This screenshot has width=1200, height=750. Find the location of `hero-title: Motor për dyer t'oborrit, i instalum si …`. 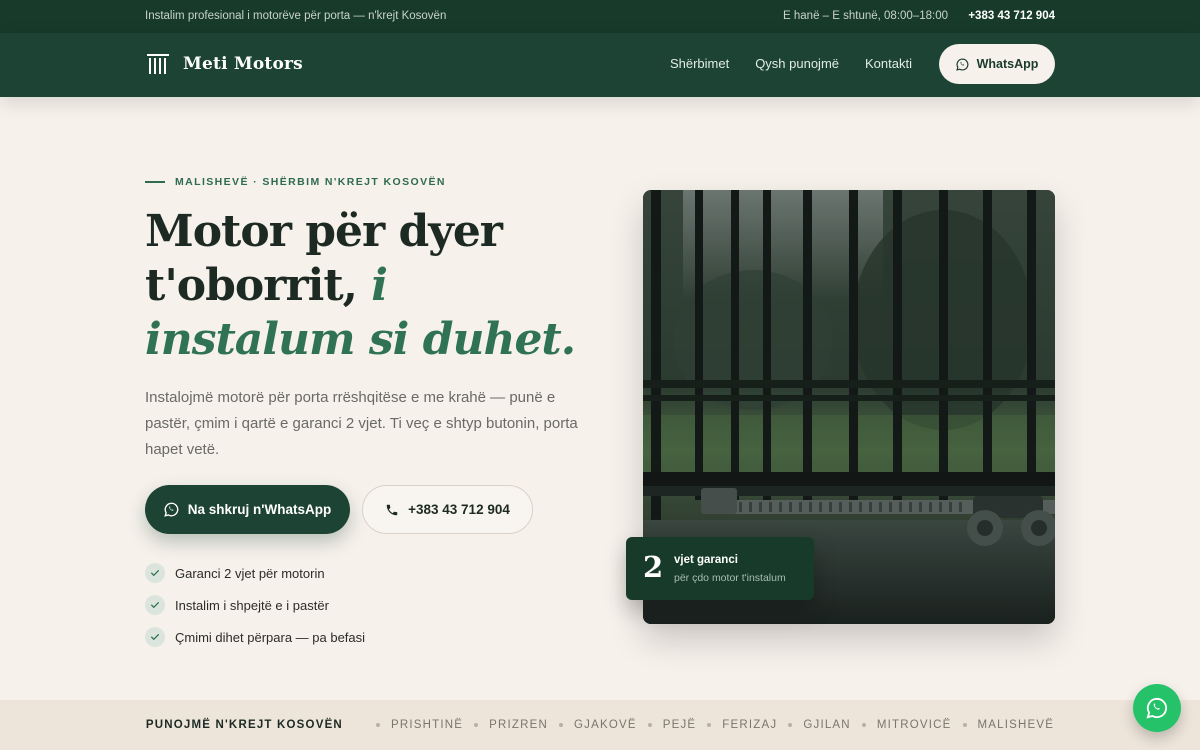

hero-title: Motor për dyer t'oborrit, i instalum si … is located at coordinates (375, 286).